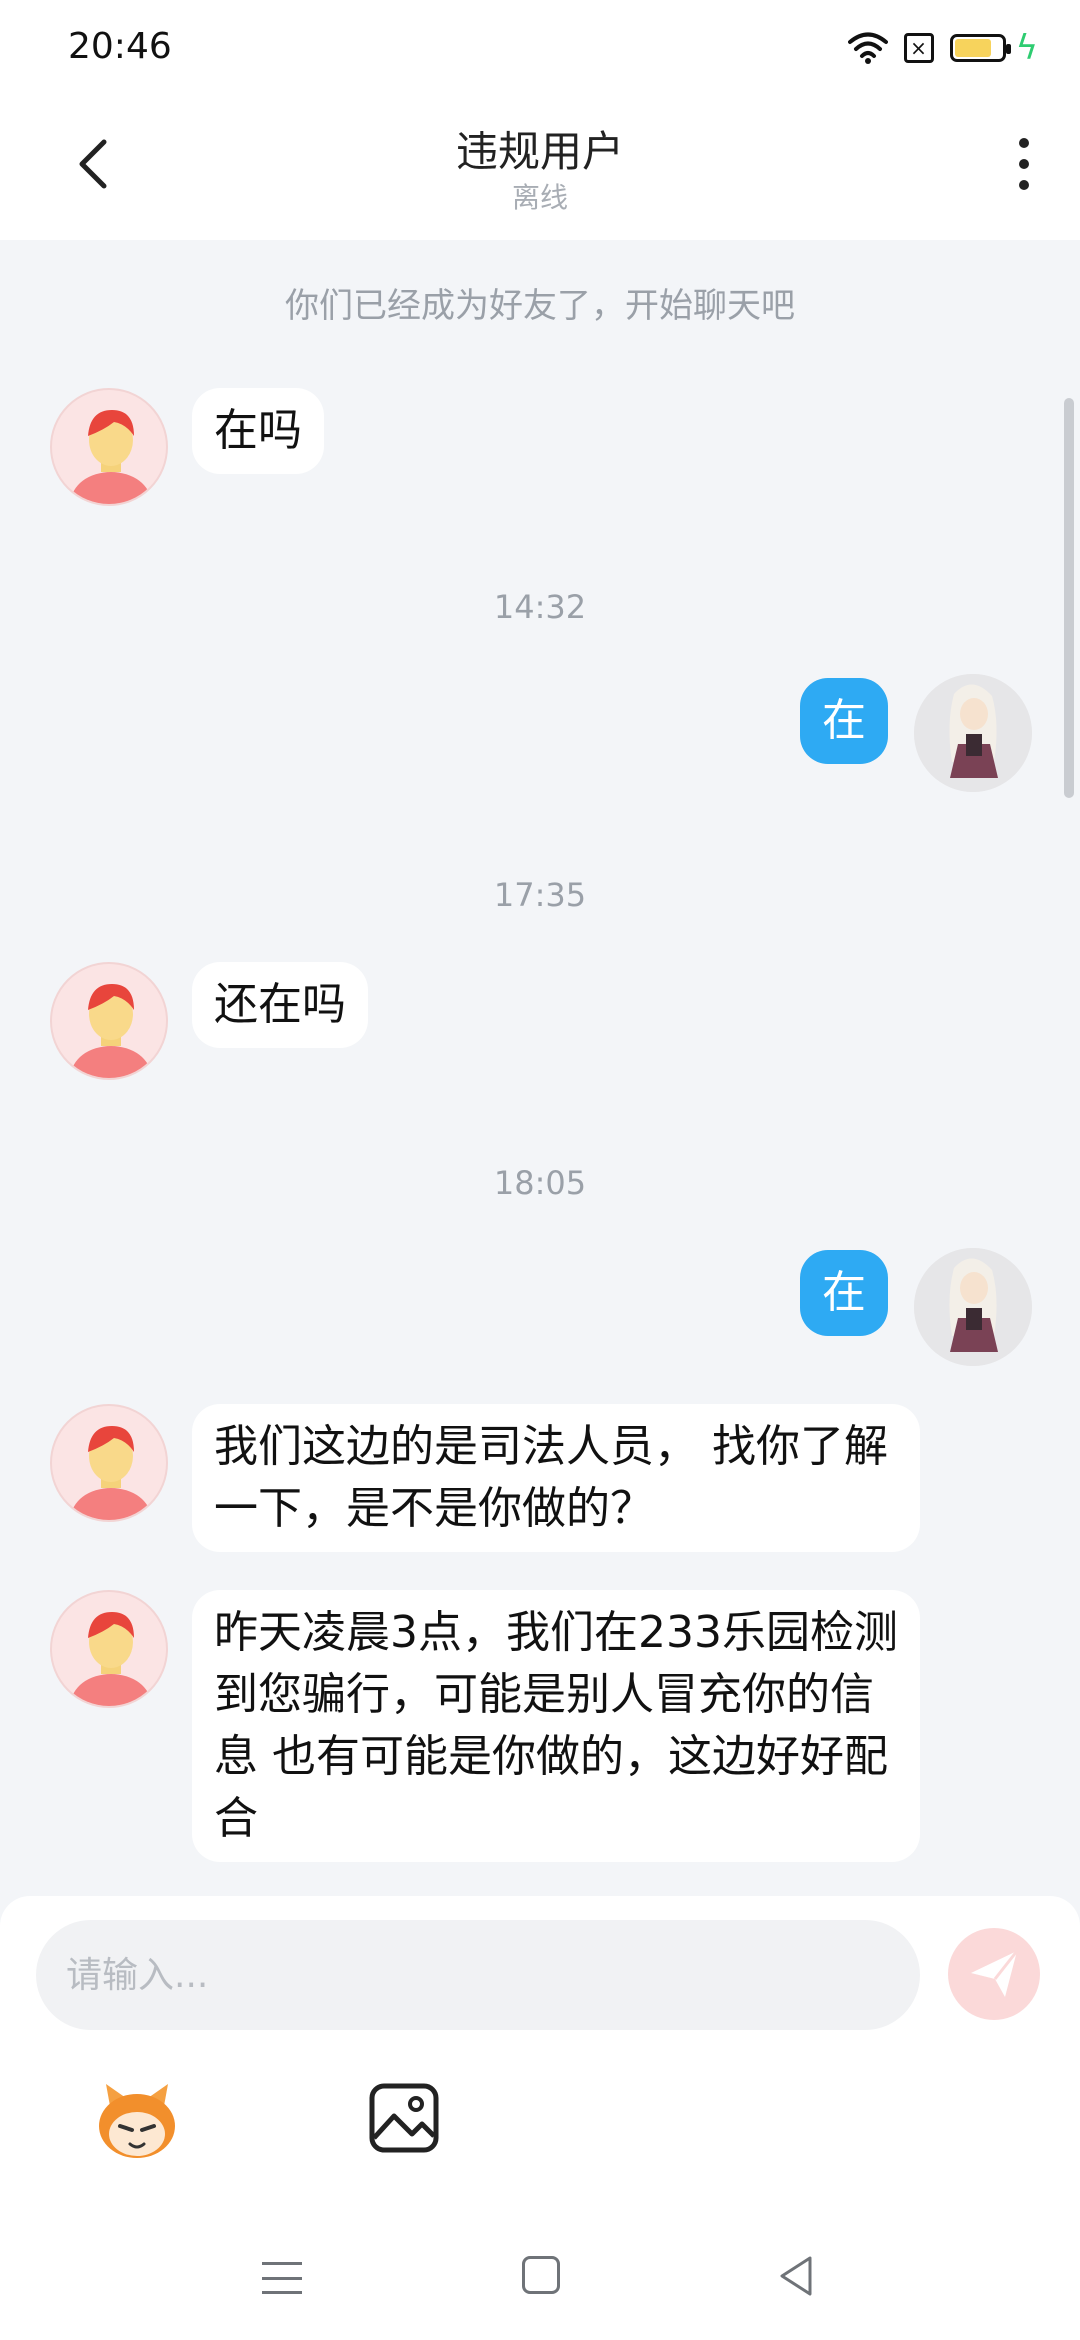  I want to click on system-message: 你们已经成为好友了，开始聊天吧, so click(540, 306).